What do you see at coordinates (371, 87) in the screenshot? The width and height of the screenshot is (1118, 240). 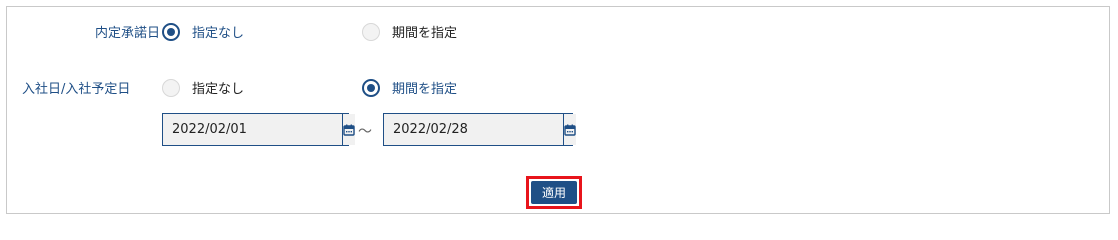 I see `join-date-range-radio` at bounding box center [371, 87].